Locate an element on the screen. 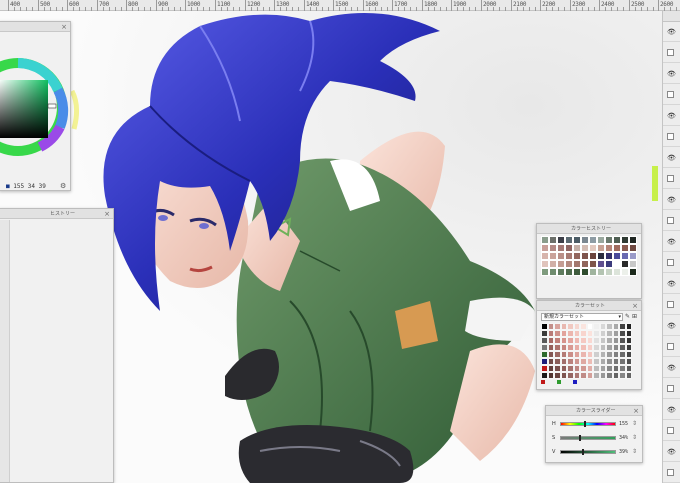  color-history-grid is located at coordinates (589, 265).